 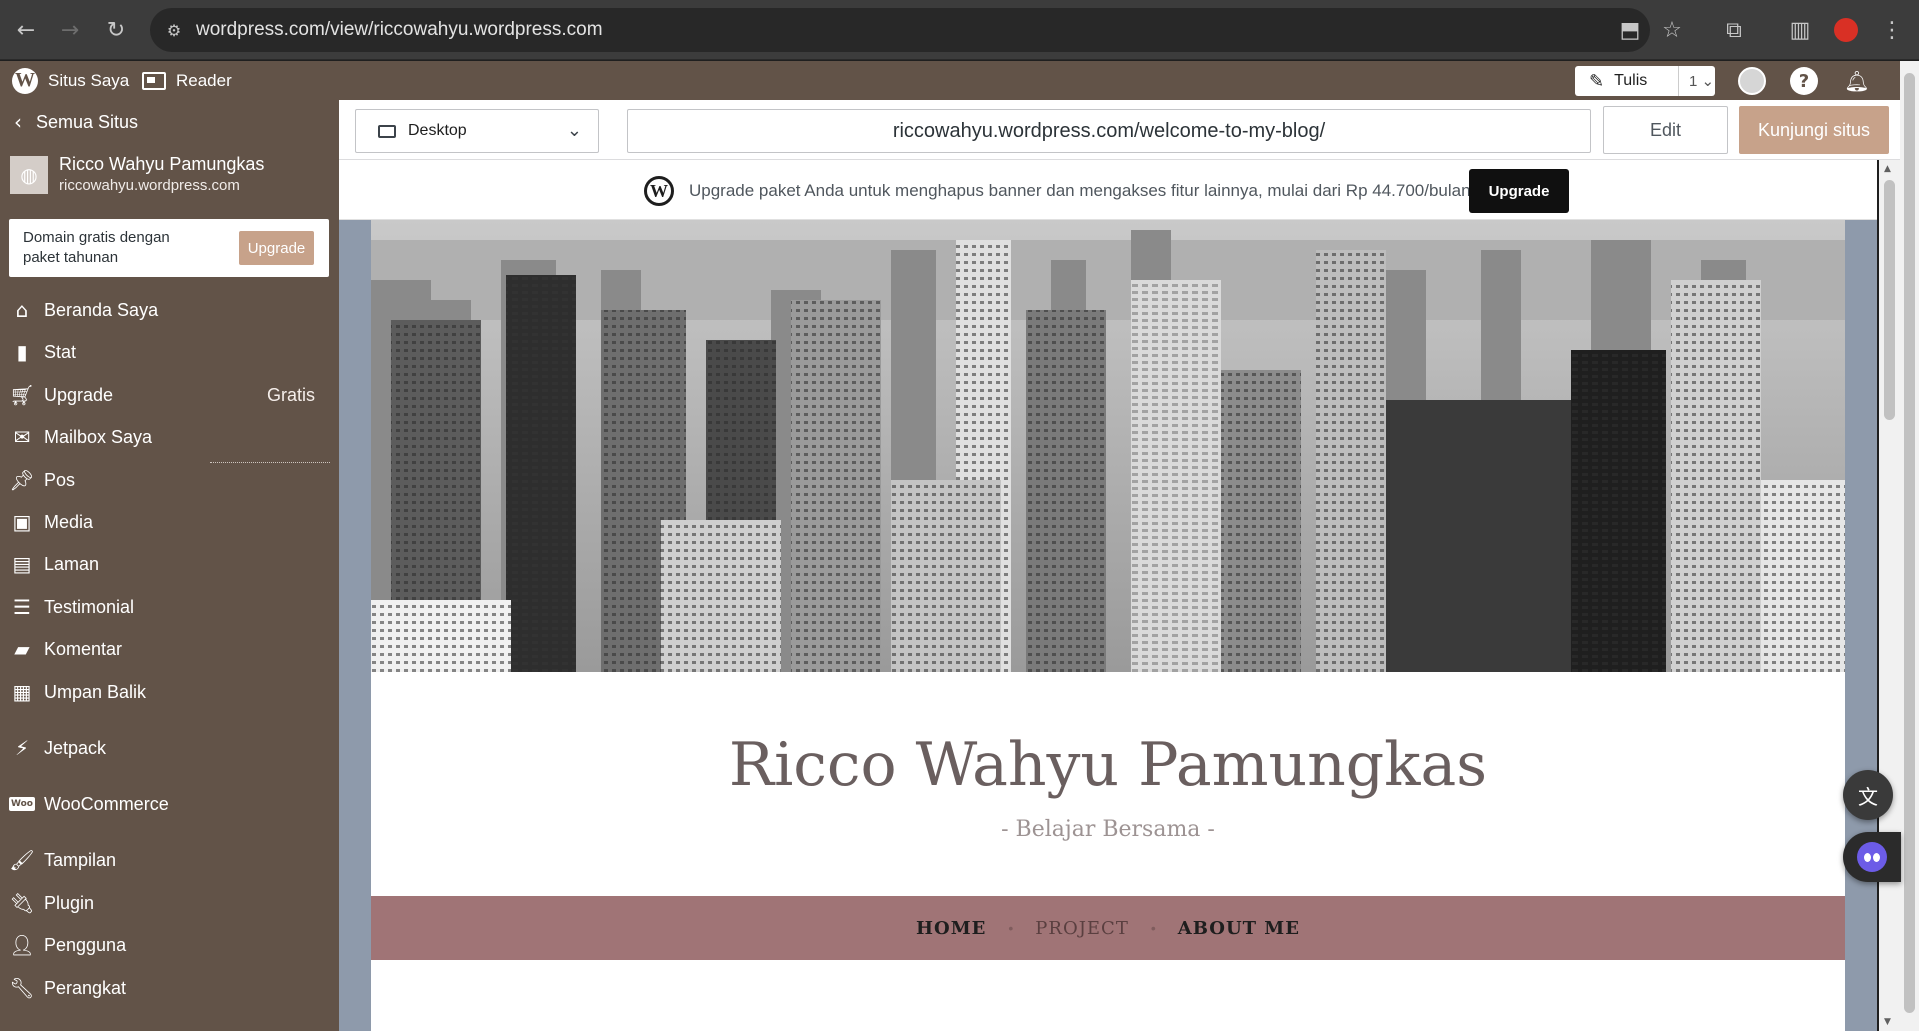 What do you see at coordinates (22, 860) in the screenshot?
I see `brush-icon: 🖌︎` at bounding box center [22, 860].